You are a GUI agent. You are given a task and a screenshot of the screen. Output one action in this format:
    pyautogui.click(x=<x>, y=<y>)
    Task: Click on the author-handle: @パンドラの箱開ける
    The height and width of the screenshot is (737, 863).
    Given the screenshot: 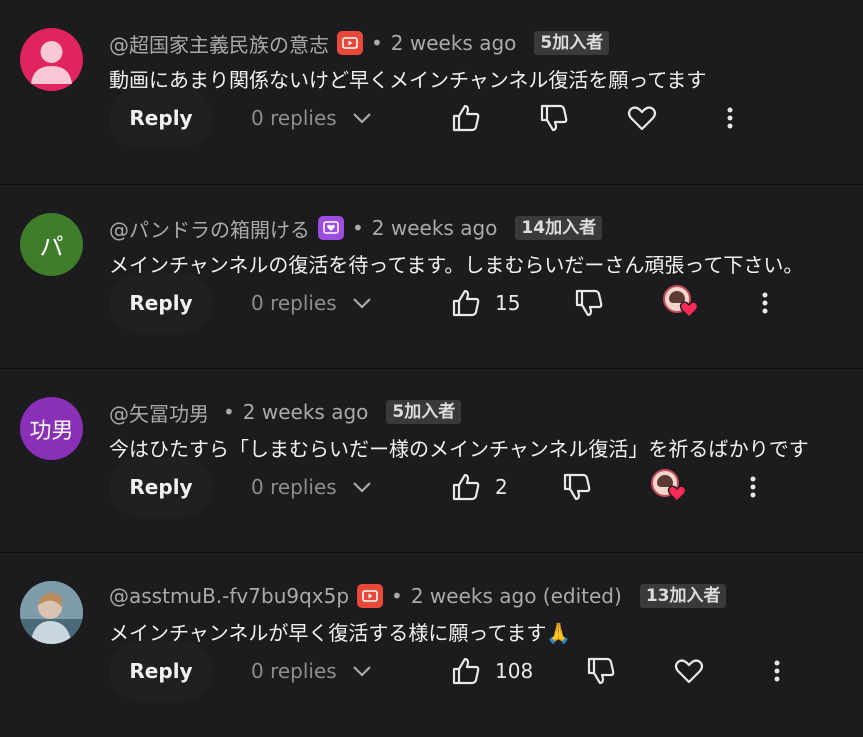 What is the action you would take?
    pyautogui.click(x=209, y=228)
    